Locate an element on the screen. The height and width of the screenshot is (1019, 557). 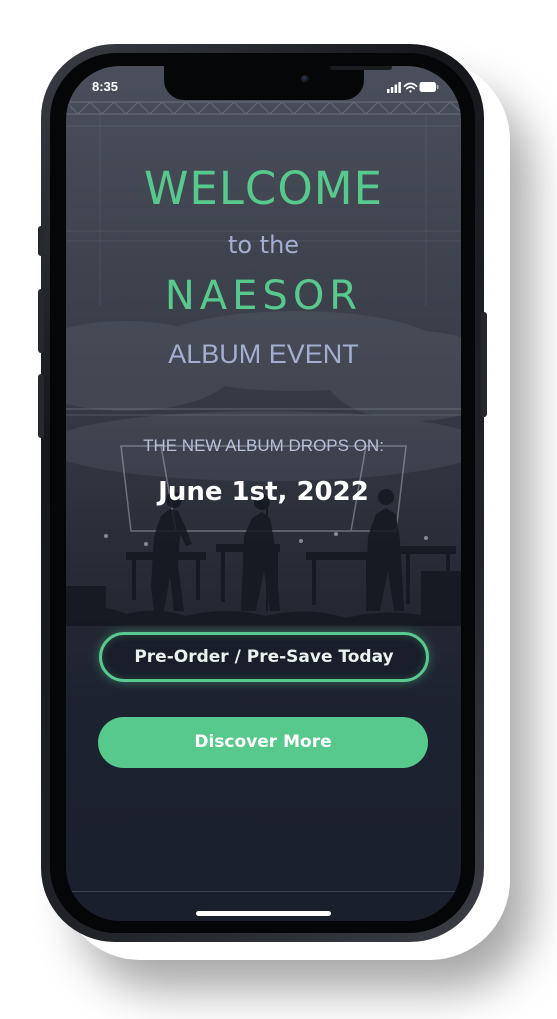
volume-down-button is located at coordinates (41, 406).